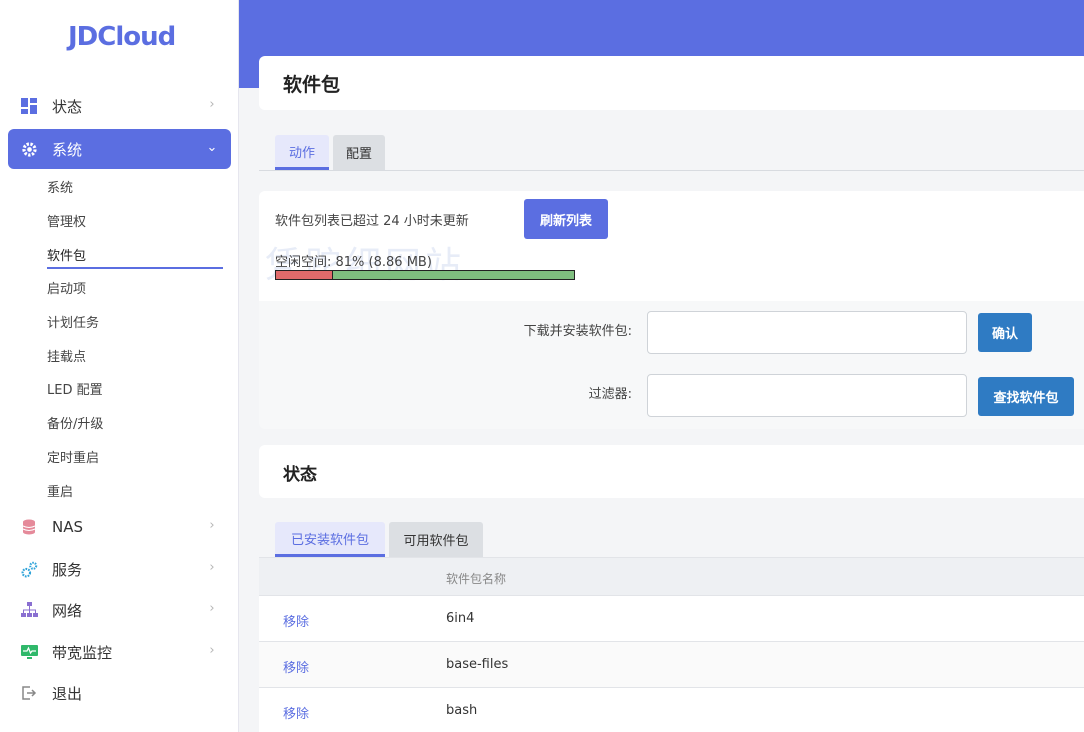 The image size is (1084, 732). Describe the element at coordinates (60, 186) in the screenshot. I see `subnav-system: 系统` at that location.